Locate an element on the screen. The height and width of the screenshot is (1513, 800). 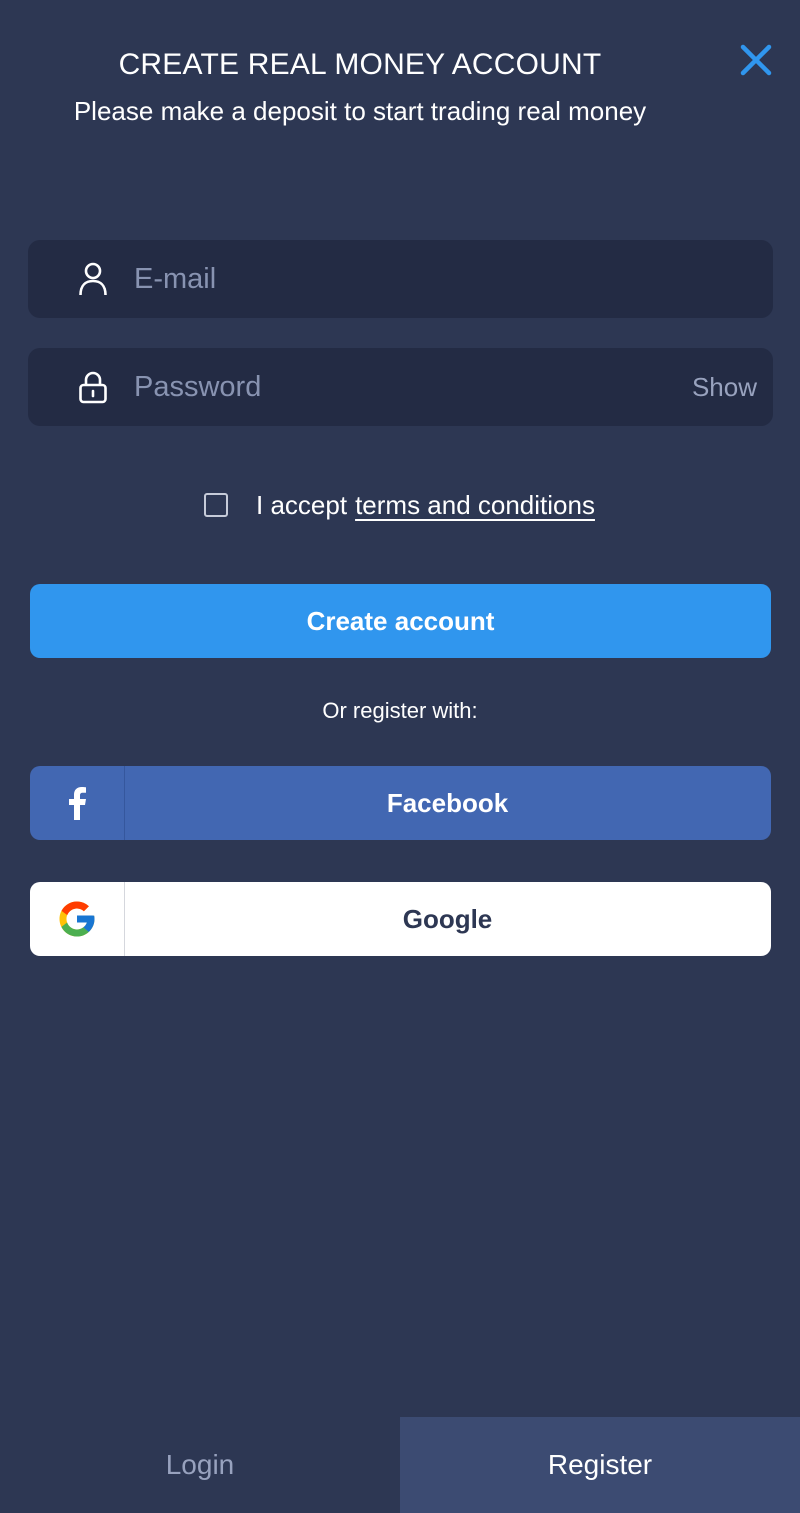
facebook-icon is located at coordinates (77, 803).